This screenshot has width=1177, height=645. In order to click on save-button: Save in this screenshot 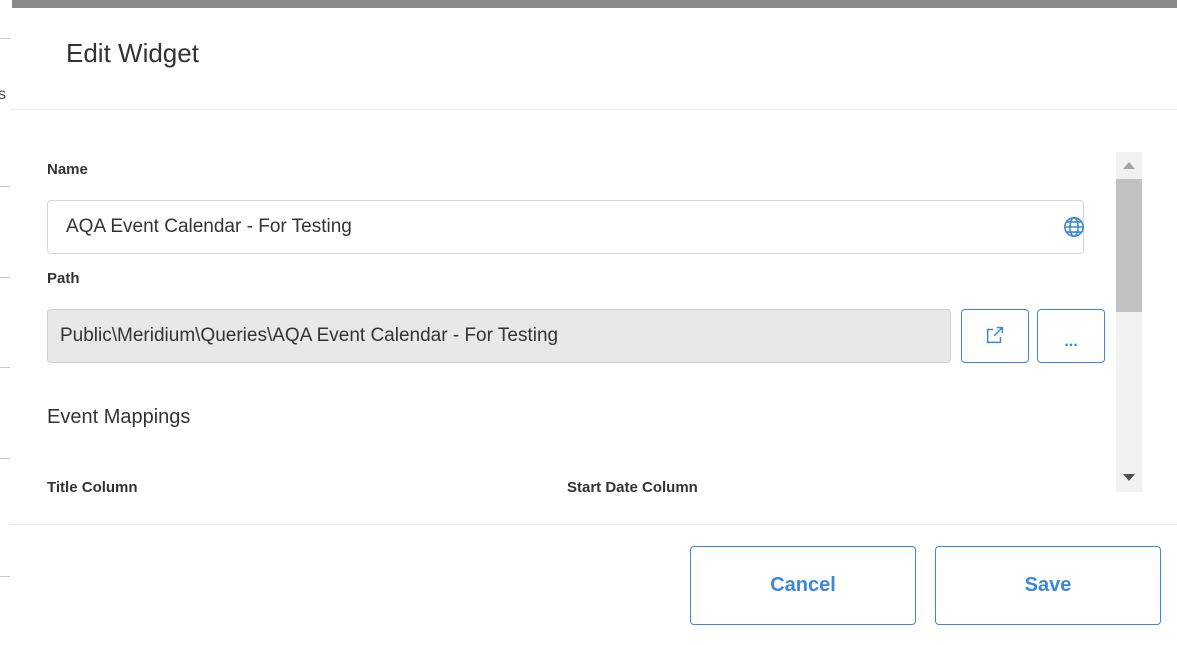, I will do `click(1048, 585)`.